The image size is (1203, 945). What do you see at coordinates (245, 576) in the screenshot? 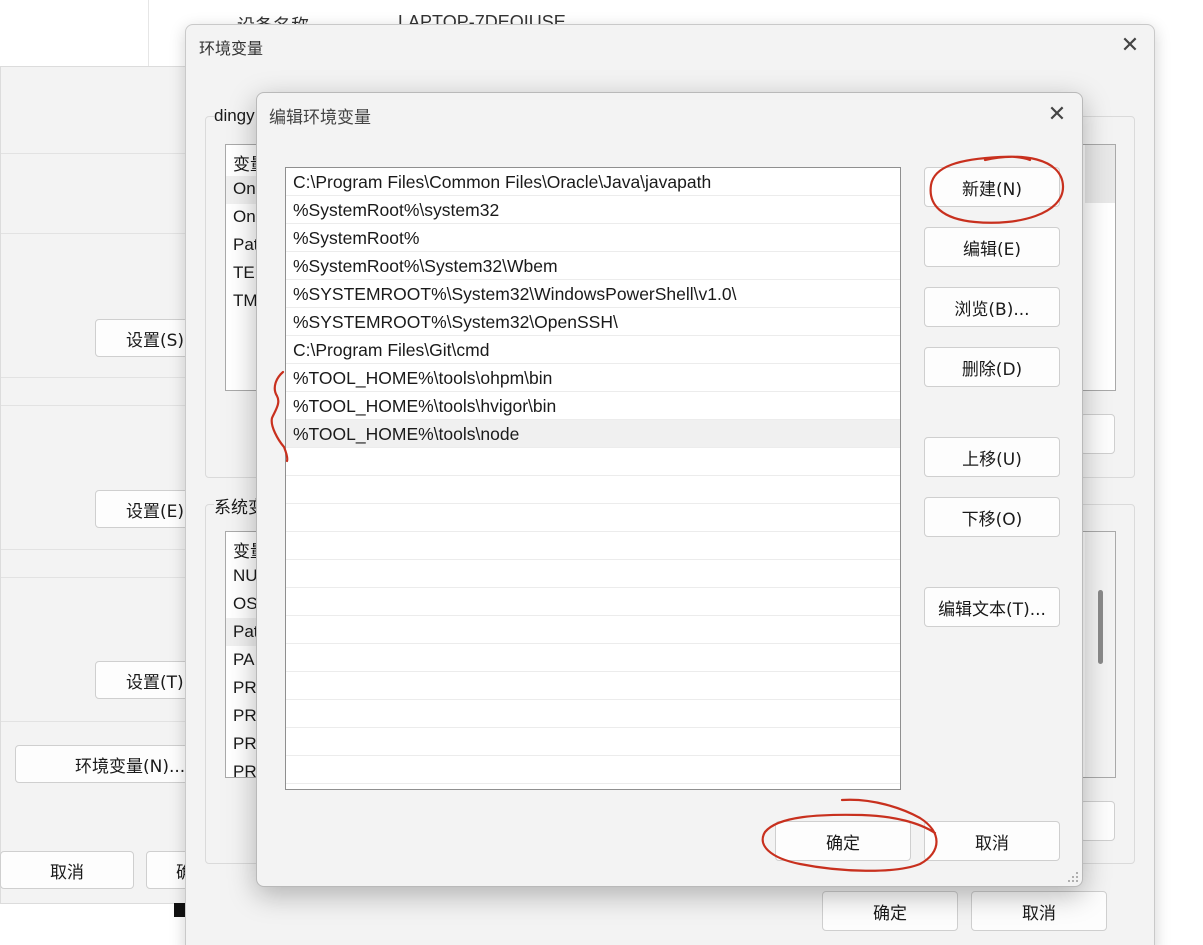
I see `list-item: NU` at bounding box center [245, 576].